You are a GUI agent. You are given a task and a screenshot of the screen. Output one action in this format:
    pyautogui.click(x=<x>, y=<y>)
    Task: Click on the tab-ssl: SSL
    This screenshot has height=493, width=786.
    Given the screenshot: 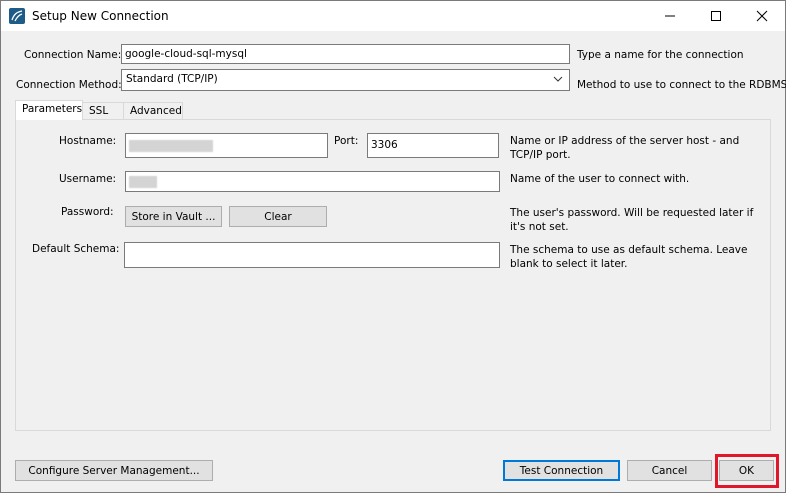 What is the action you would take?
    pyautogui.click(x=103, y=111)
    